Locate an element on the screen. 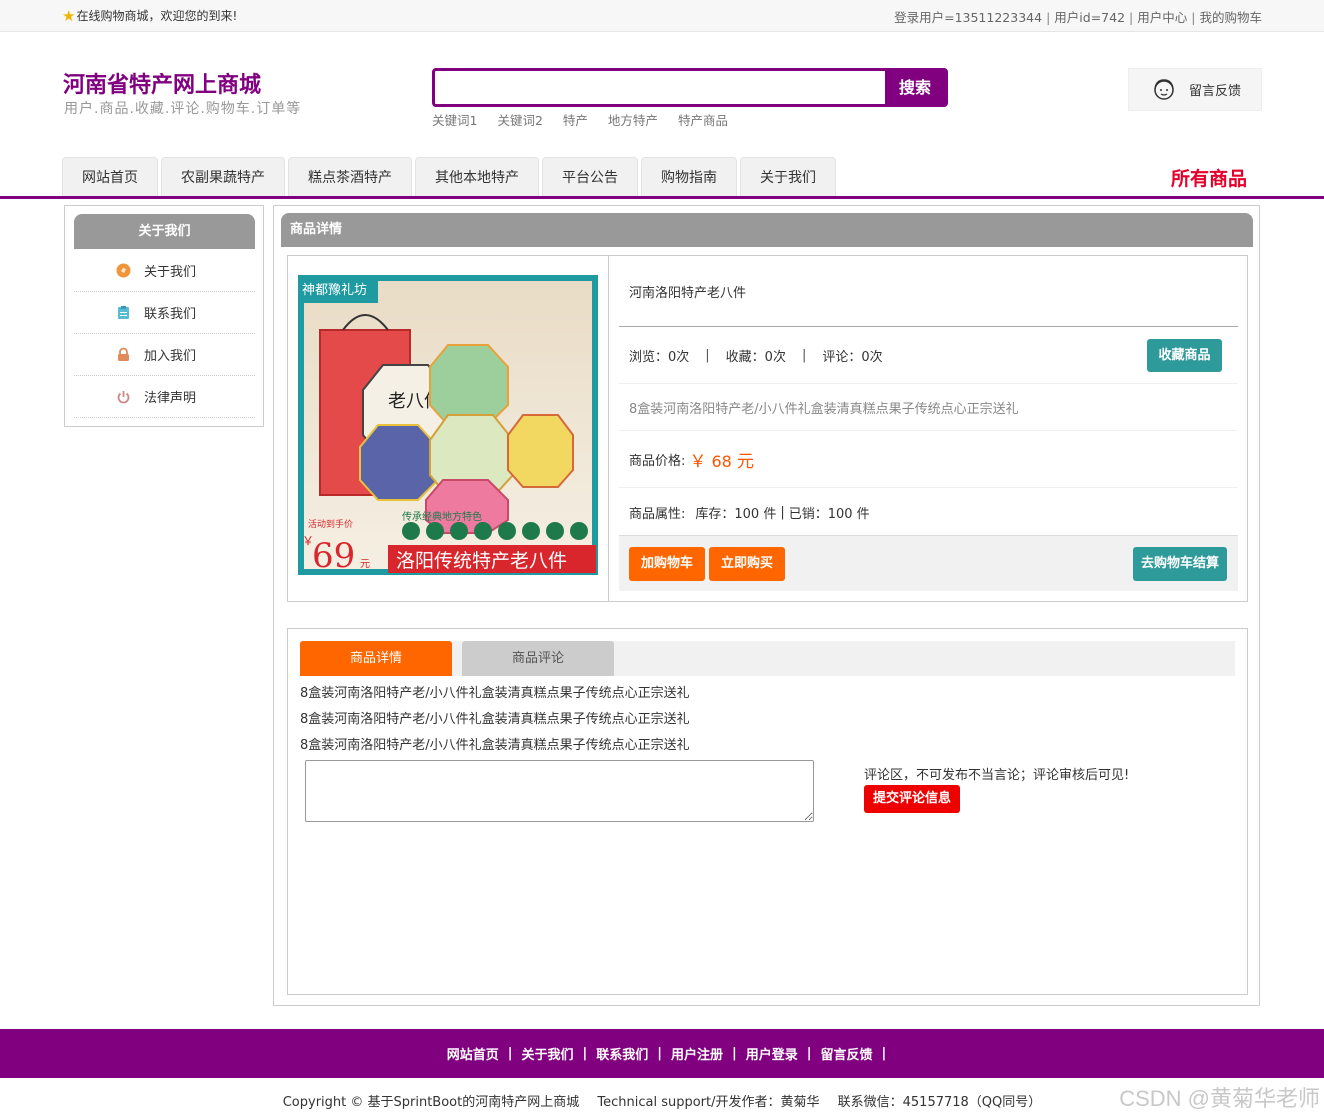  tab-product-reviews: 商品评论 is located at coordinates (538, 658).